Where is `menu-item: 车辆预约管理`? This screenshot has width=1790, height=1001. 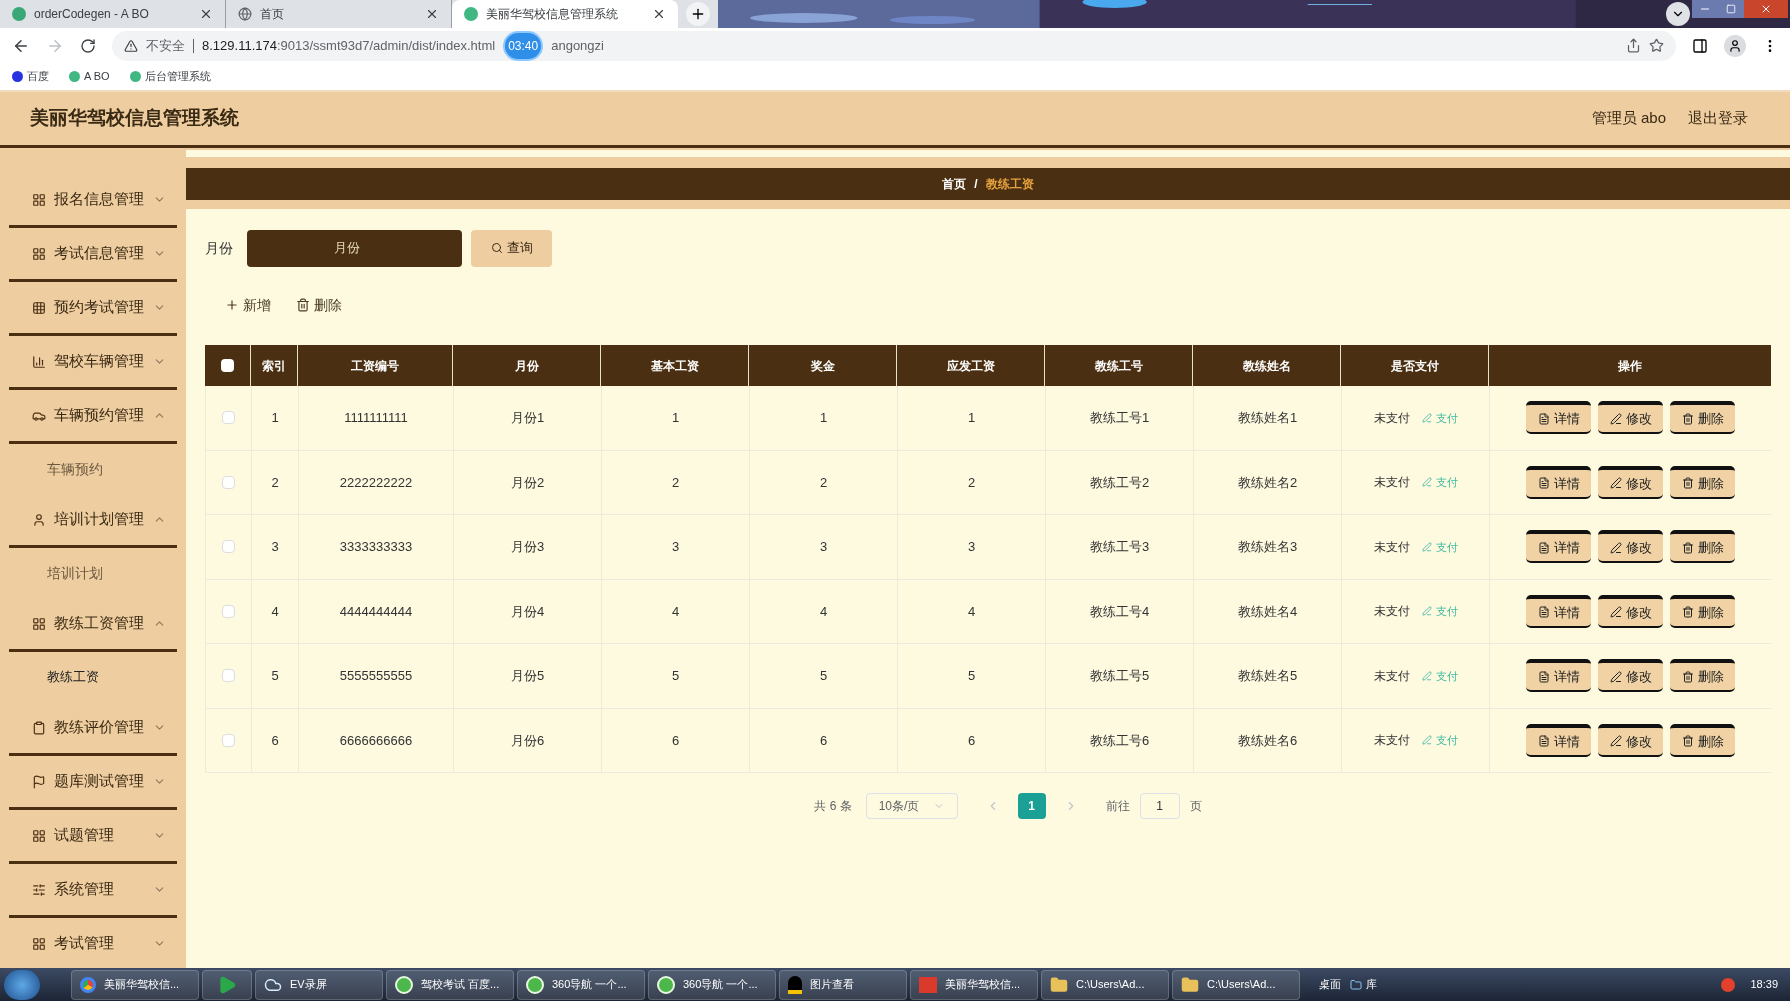 menu-item: 车辆预约管理 is located at coordinates (93, 415).